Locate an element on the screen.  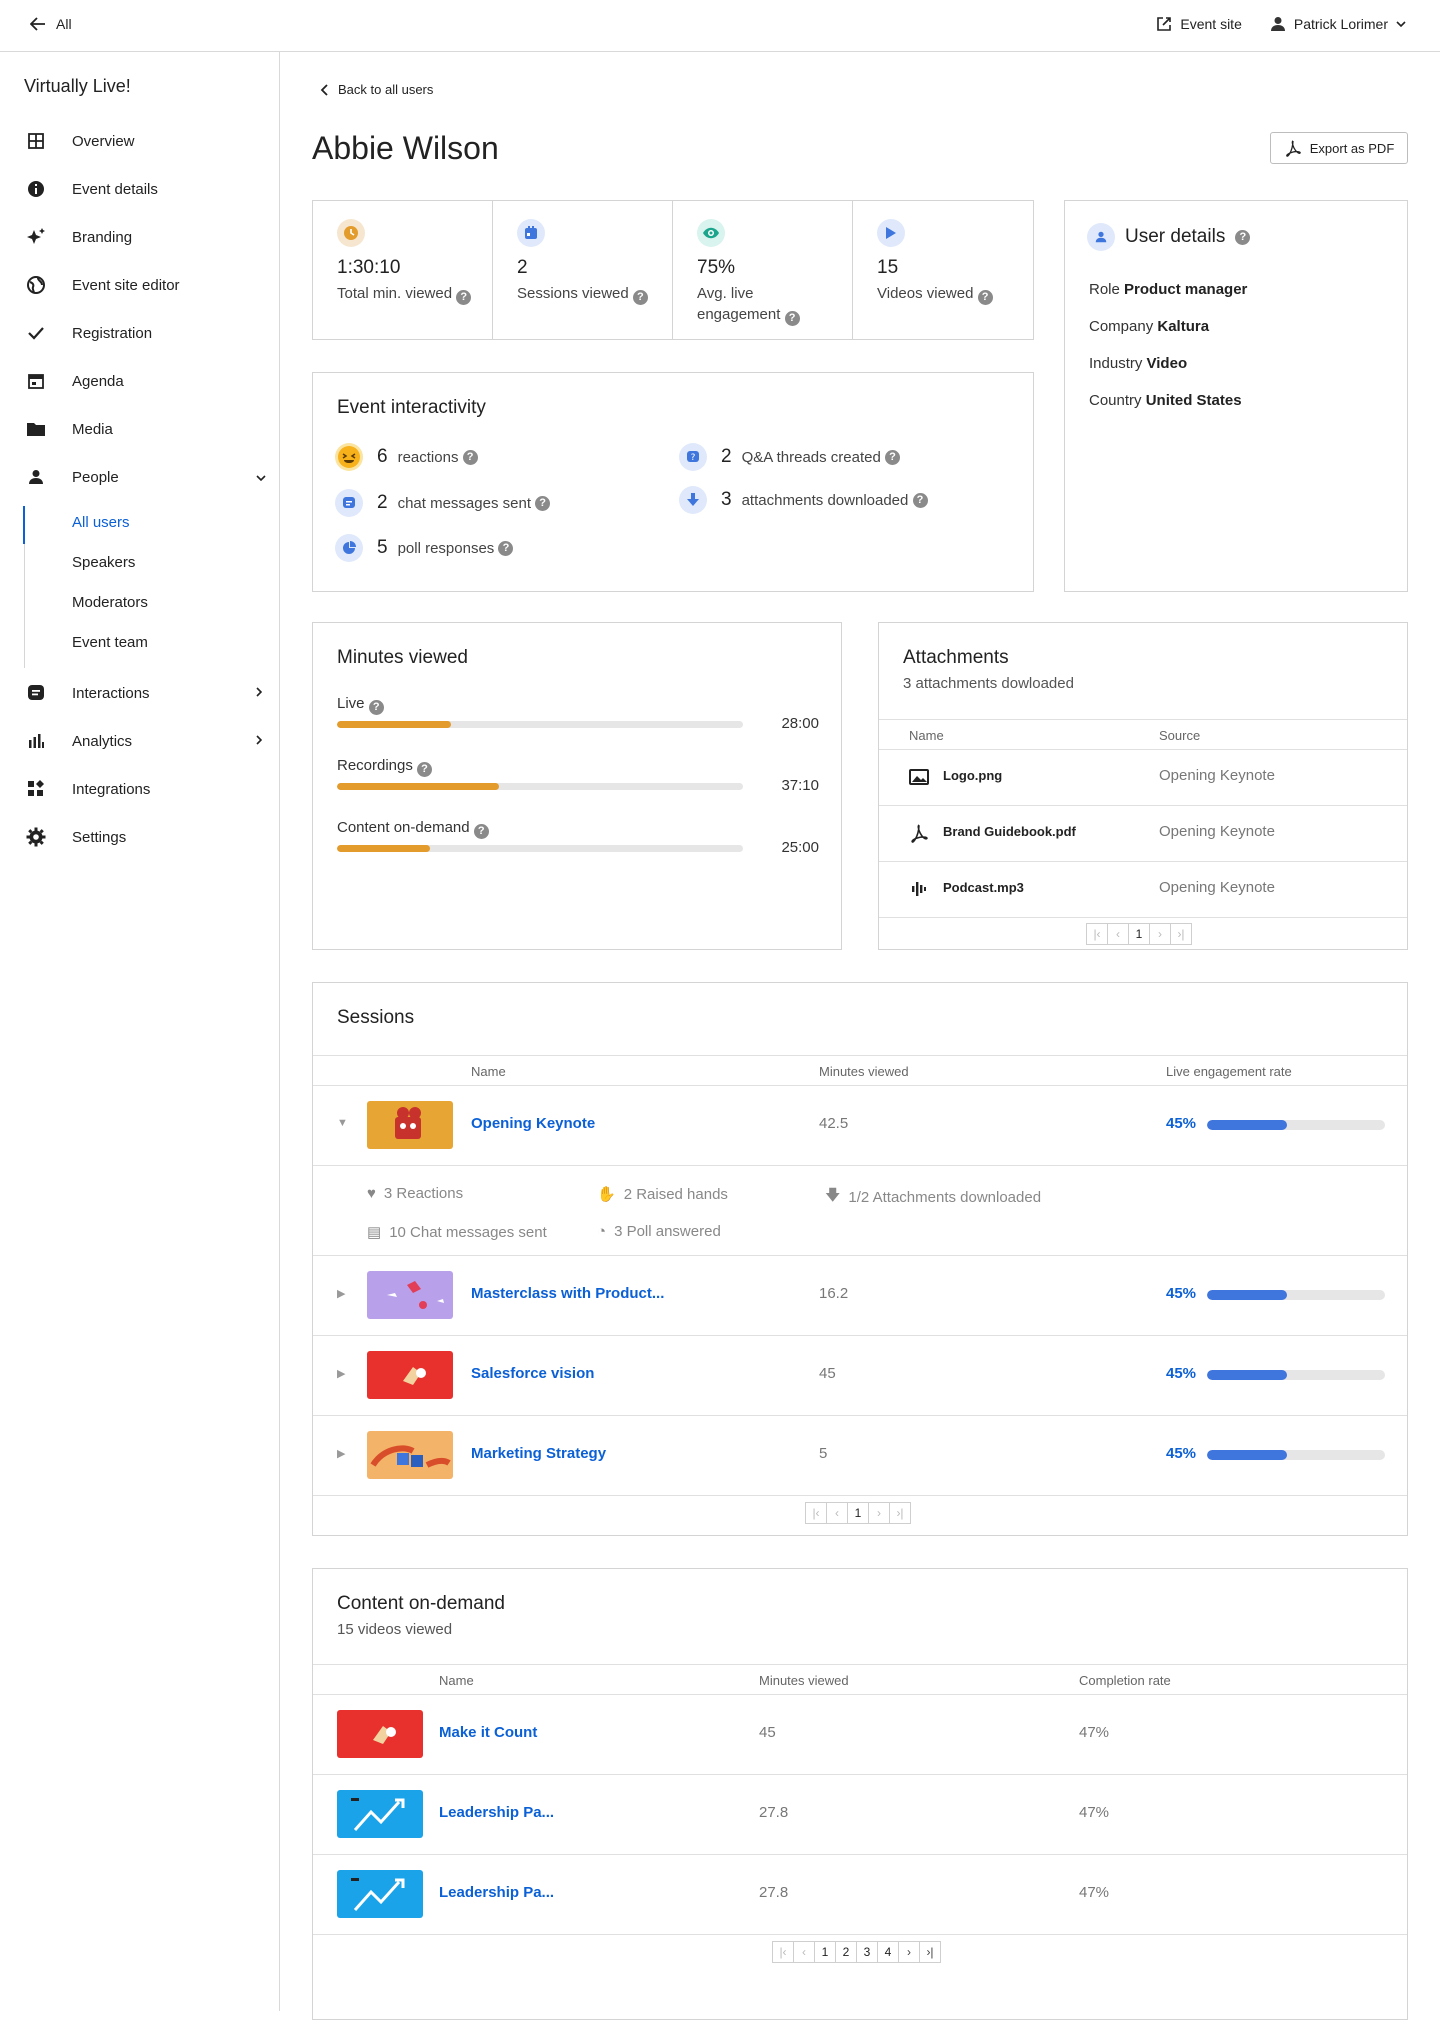
session-name: Opening Keynote is located at coordinates (533, 1123).